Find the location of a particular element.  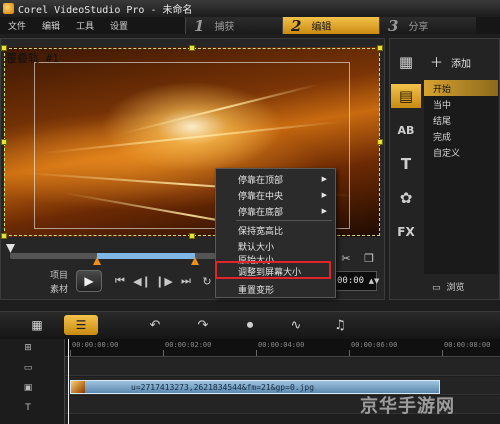

tab-edit: 2 编辑 is located at coordinates (330, 25).